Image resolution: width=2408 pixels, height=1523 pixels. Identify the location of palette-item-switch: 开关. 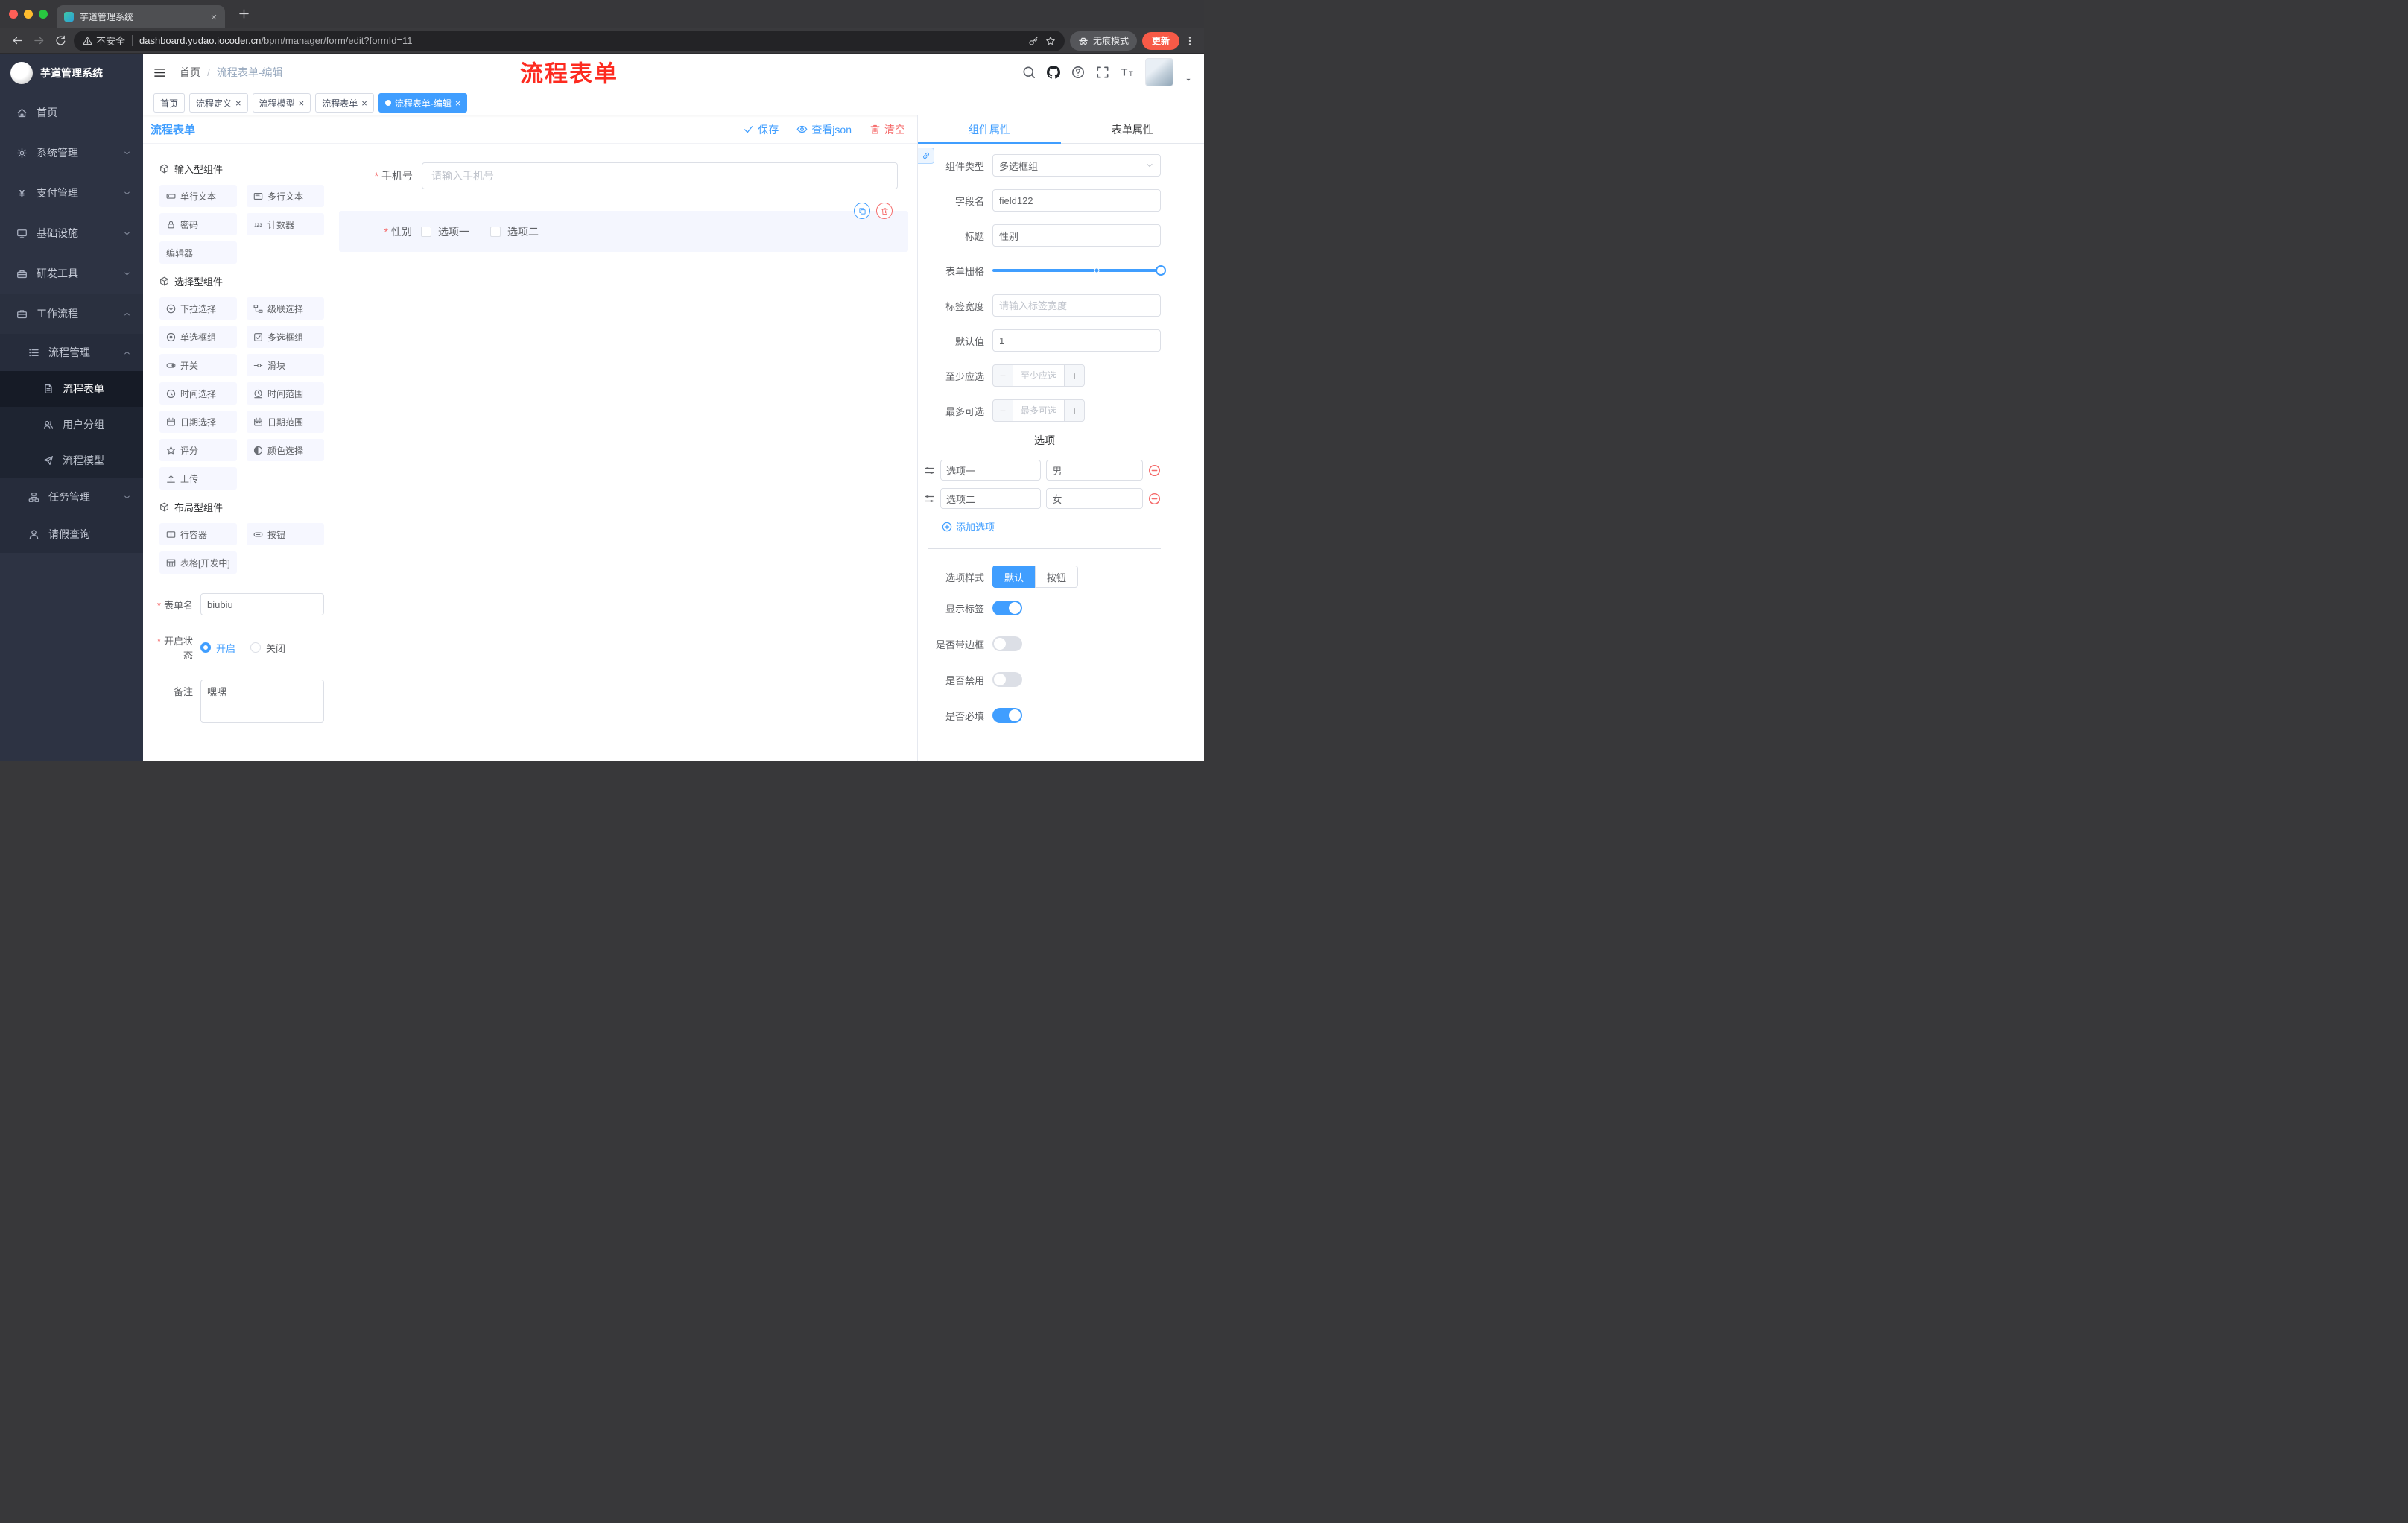
(198, 365).